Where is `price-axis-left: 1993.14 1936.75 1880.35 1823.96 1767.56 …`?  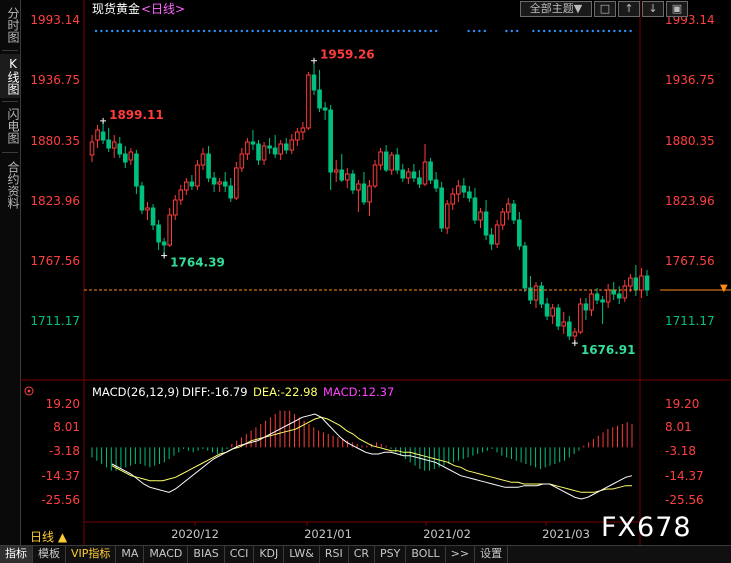
price-axis-left: 1993.14 1936.75 1880.35 1823.96 1767.56 … is located at coordinates (55, 170).